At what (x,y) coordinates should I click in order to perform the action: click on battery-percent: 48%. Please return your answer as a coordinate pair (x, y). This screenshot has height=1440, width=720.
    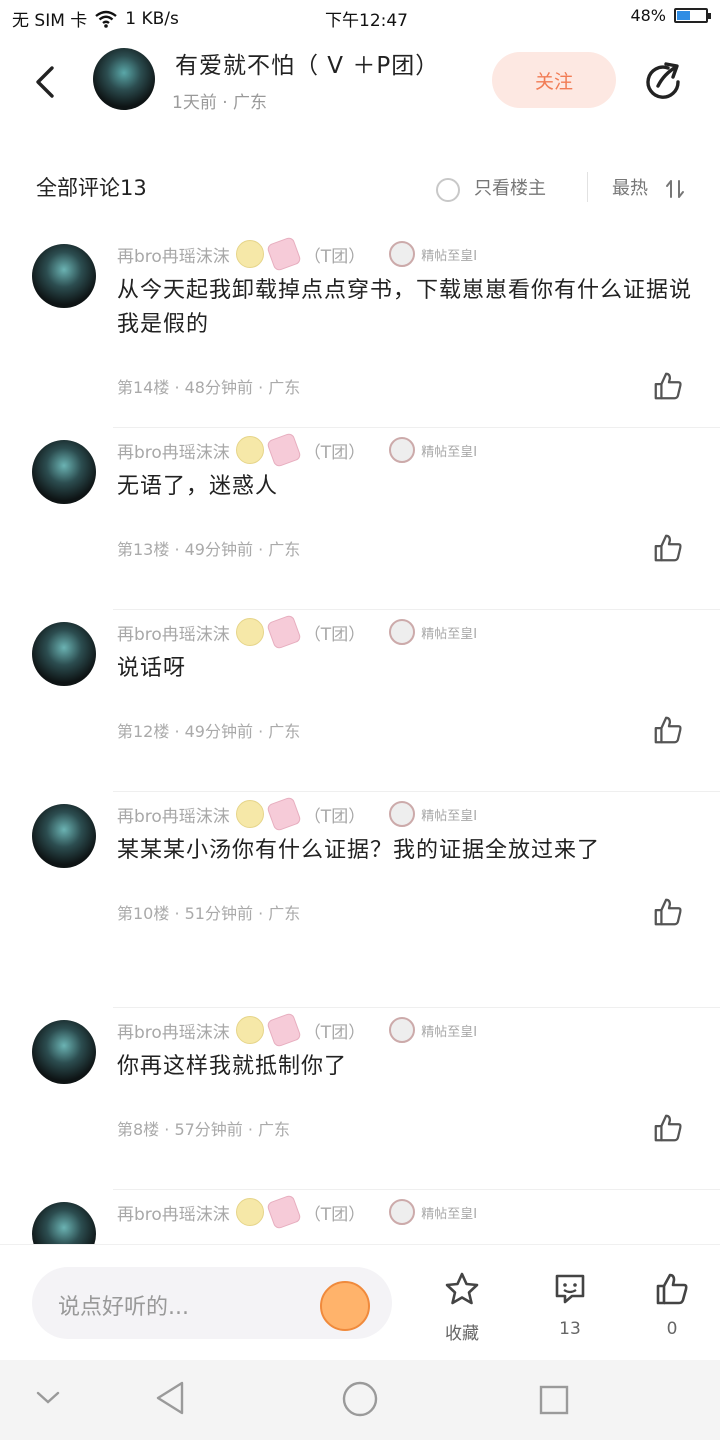
    Looking at the image, I should click on (648, 15).